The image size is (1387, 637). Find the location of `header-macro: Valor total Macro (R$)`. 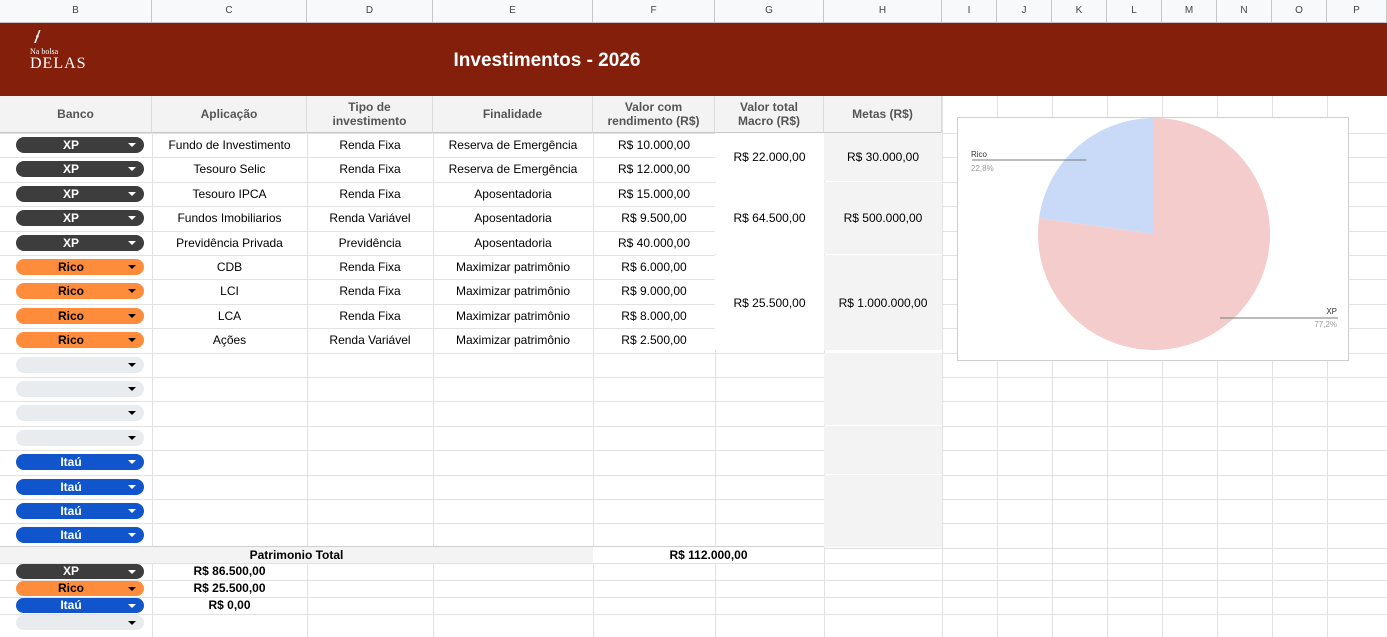

header-macro: Valor total Macro (R$) is located at coordinates (769, 114).